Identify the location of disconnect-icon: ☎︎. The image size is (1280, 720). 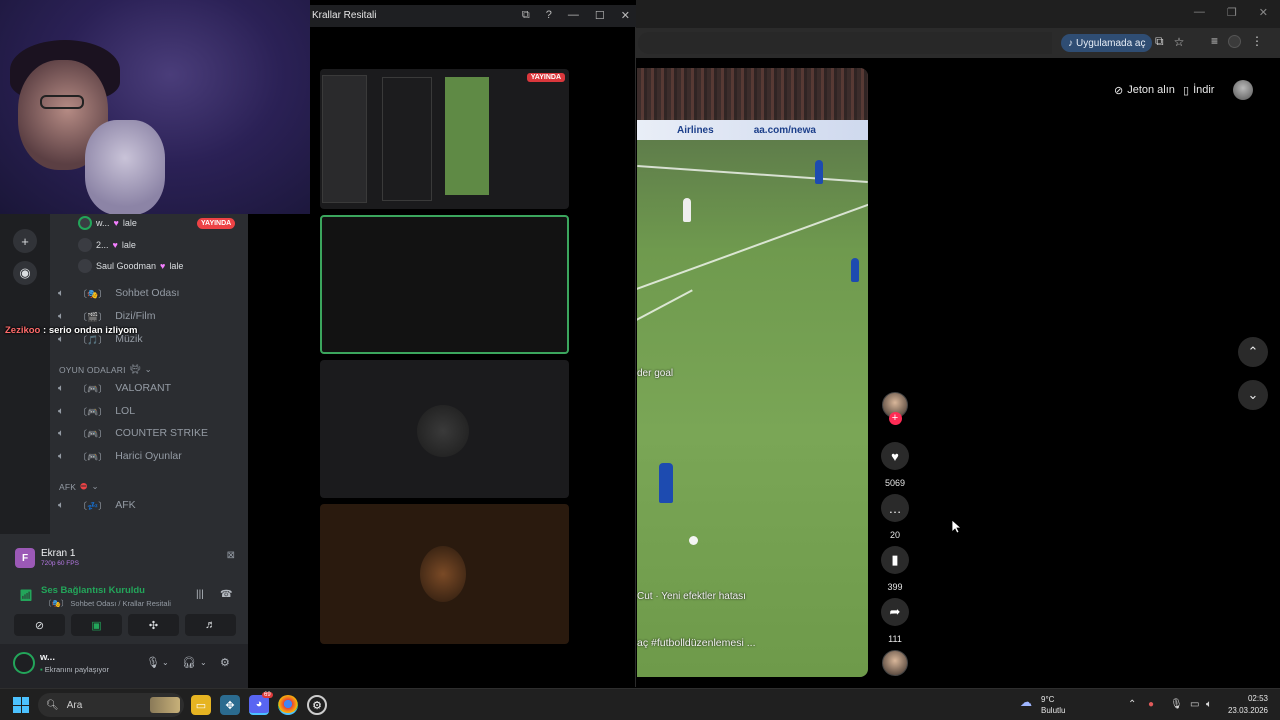
(226, 594).